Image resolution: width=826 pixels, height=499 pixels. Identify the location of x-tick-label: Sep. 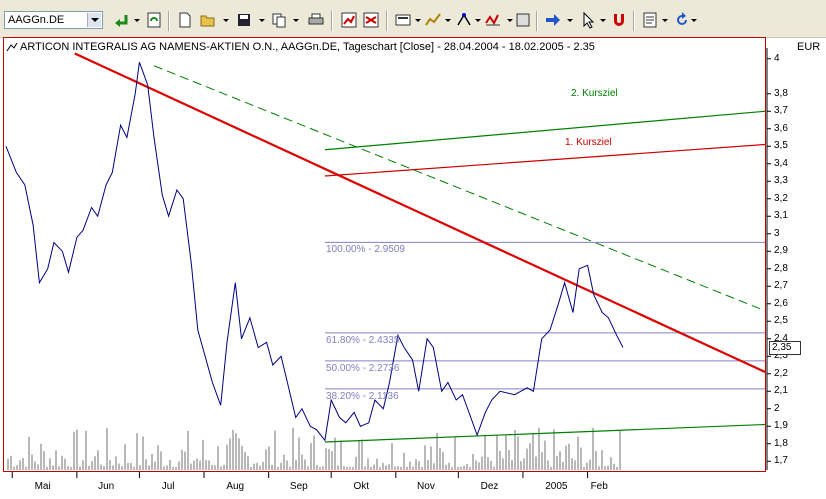
(298, 486).